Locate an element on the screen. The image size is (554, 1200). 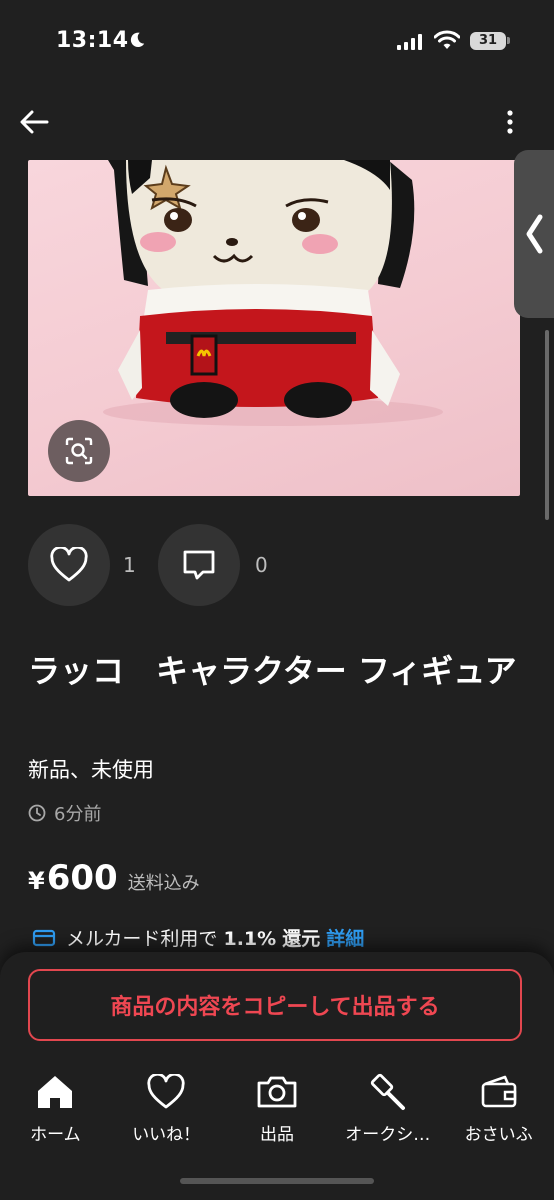
comment-count: 0 is located at coordinates (261, 565).